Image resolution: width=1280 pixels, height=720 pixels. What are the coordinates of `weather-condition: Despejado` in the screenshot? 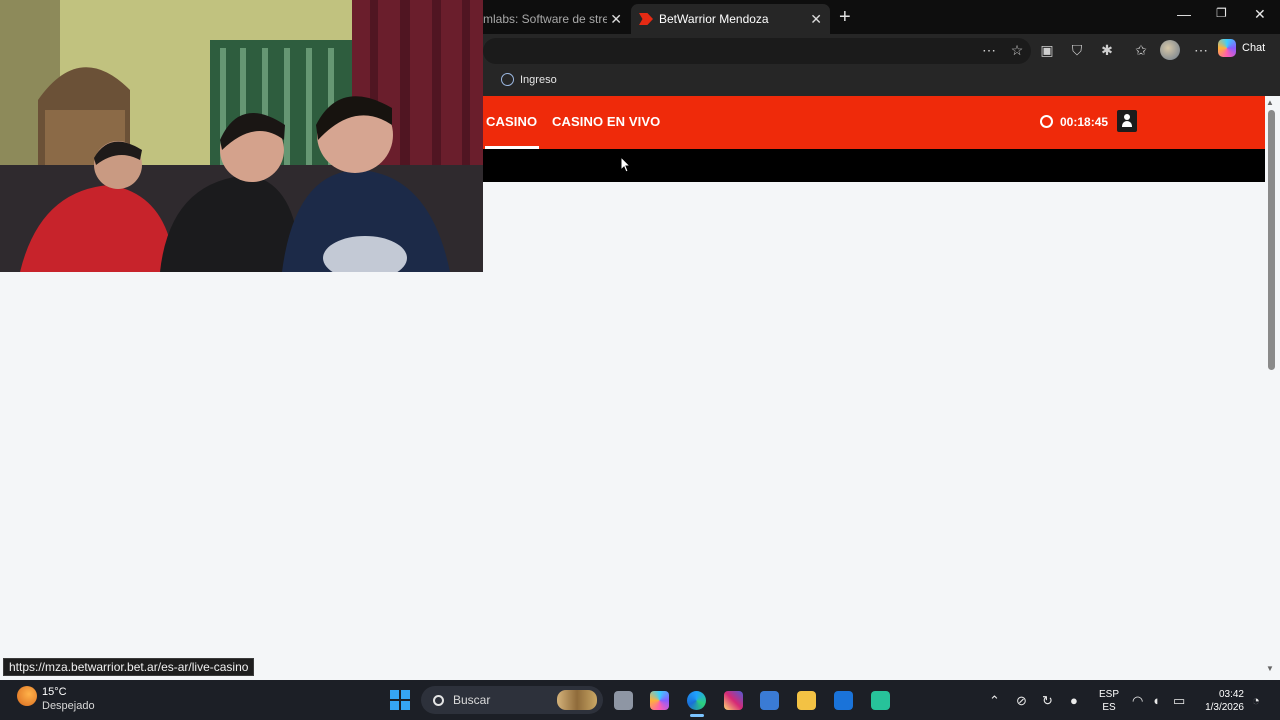 It's located at (68, 706).